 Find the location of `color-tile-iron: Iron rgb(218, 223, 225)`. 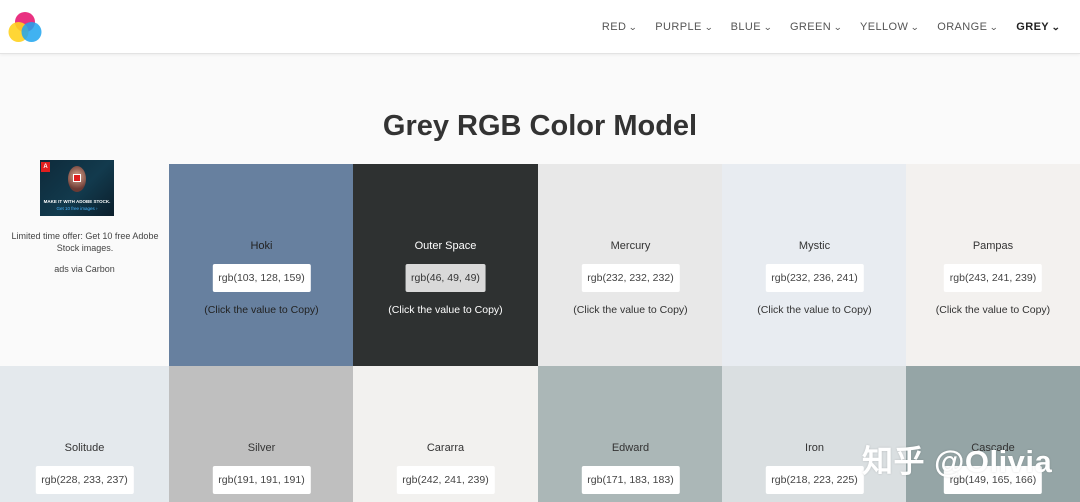

color-tile-iron: Iron rgb(218, 223, 225) is located at coordinates (814, 434).